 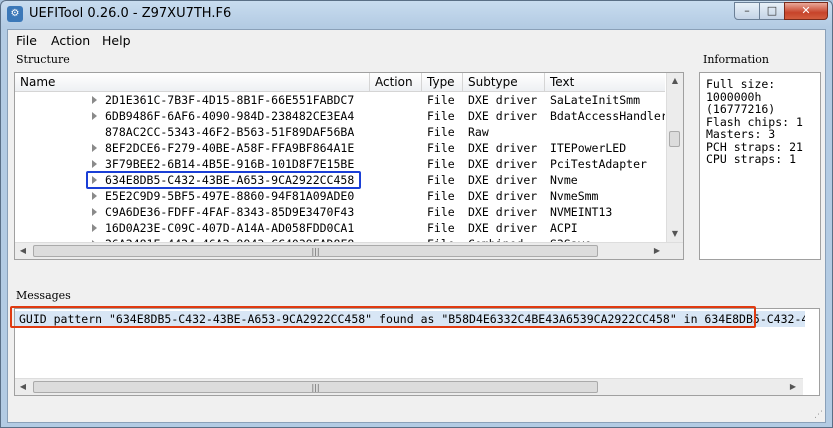 What do you see at coordinates (230, 228) in the screenshot?
I see `row-name: 16D0A23E-C09C-407D-A14A-AD058FDD0CA1` at bounding box center [230, 228].